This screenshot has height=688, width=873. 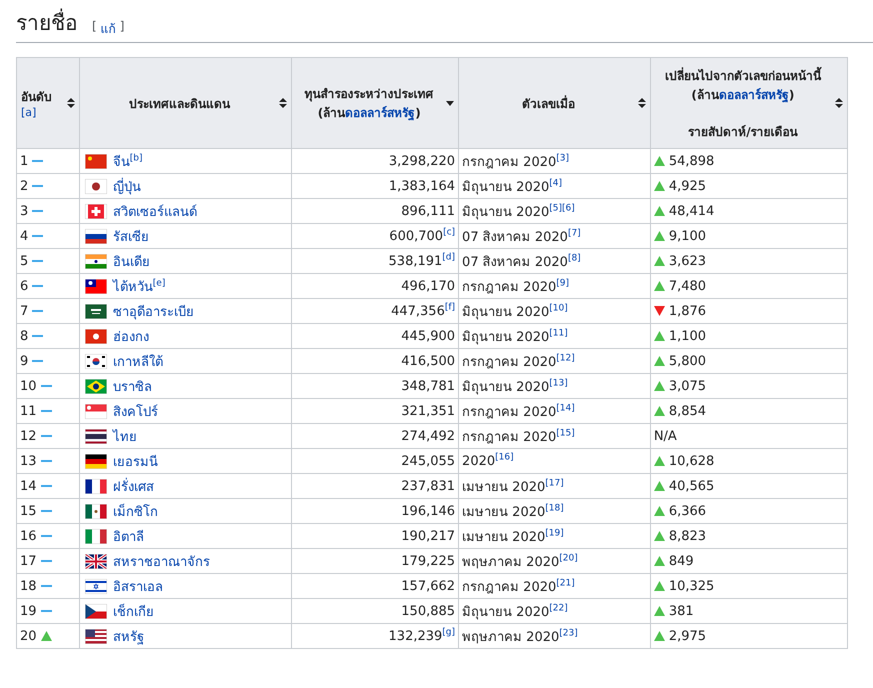 What do you see at coordinates (133, 486) in the screenshot?
I see `country-link: ฝรั่งเศส` at bounding box center [133, 486].